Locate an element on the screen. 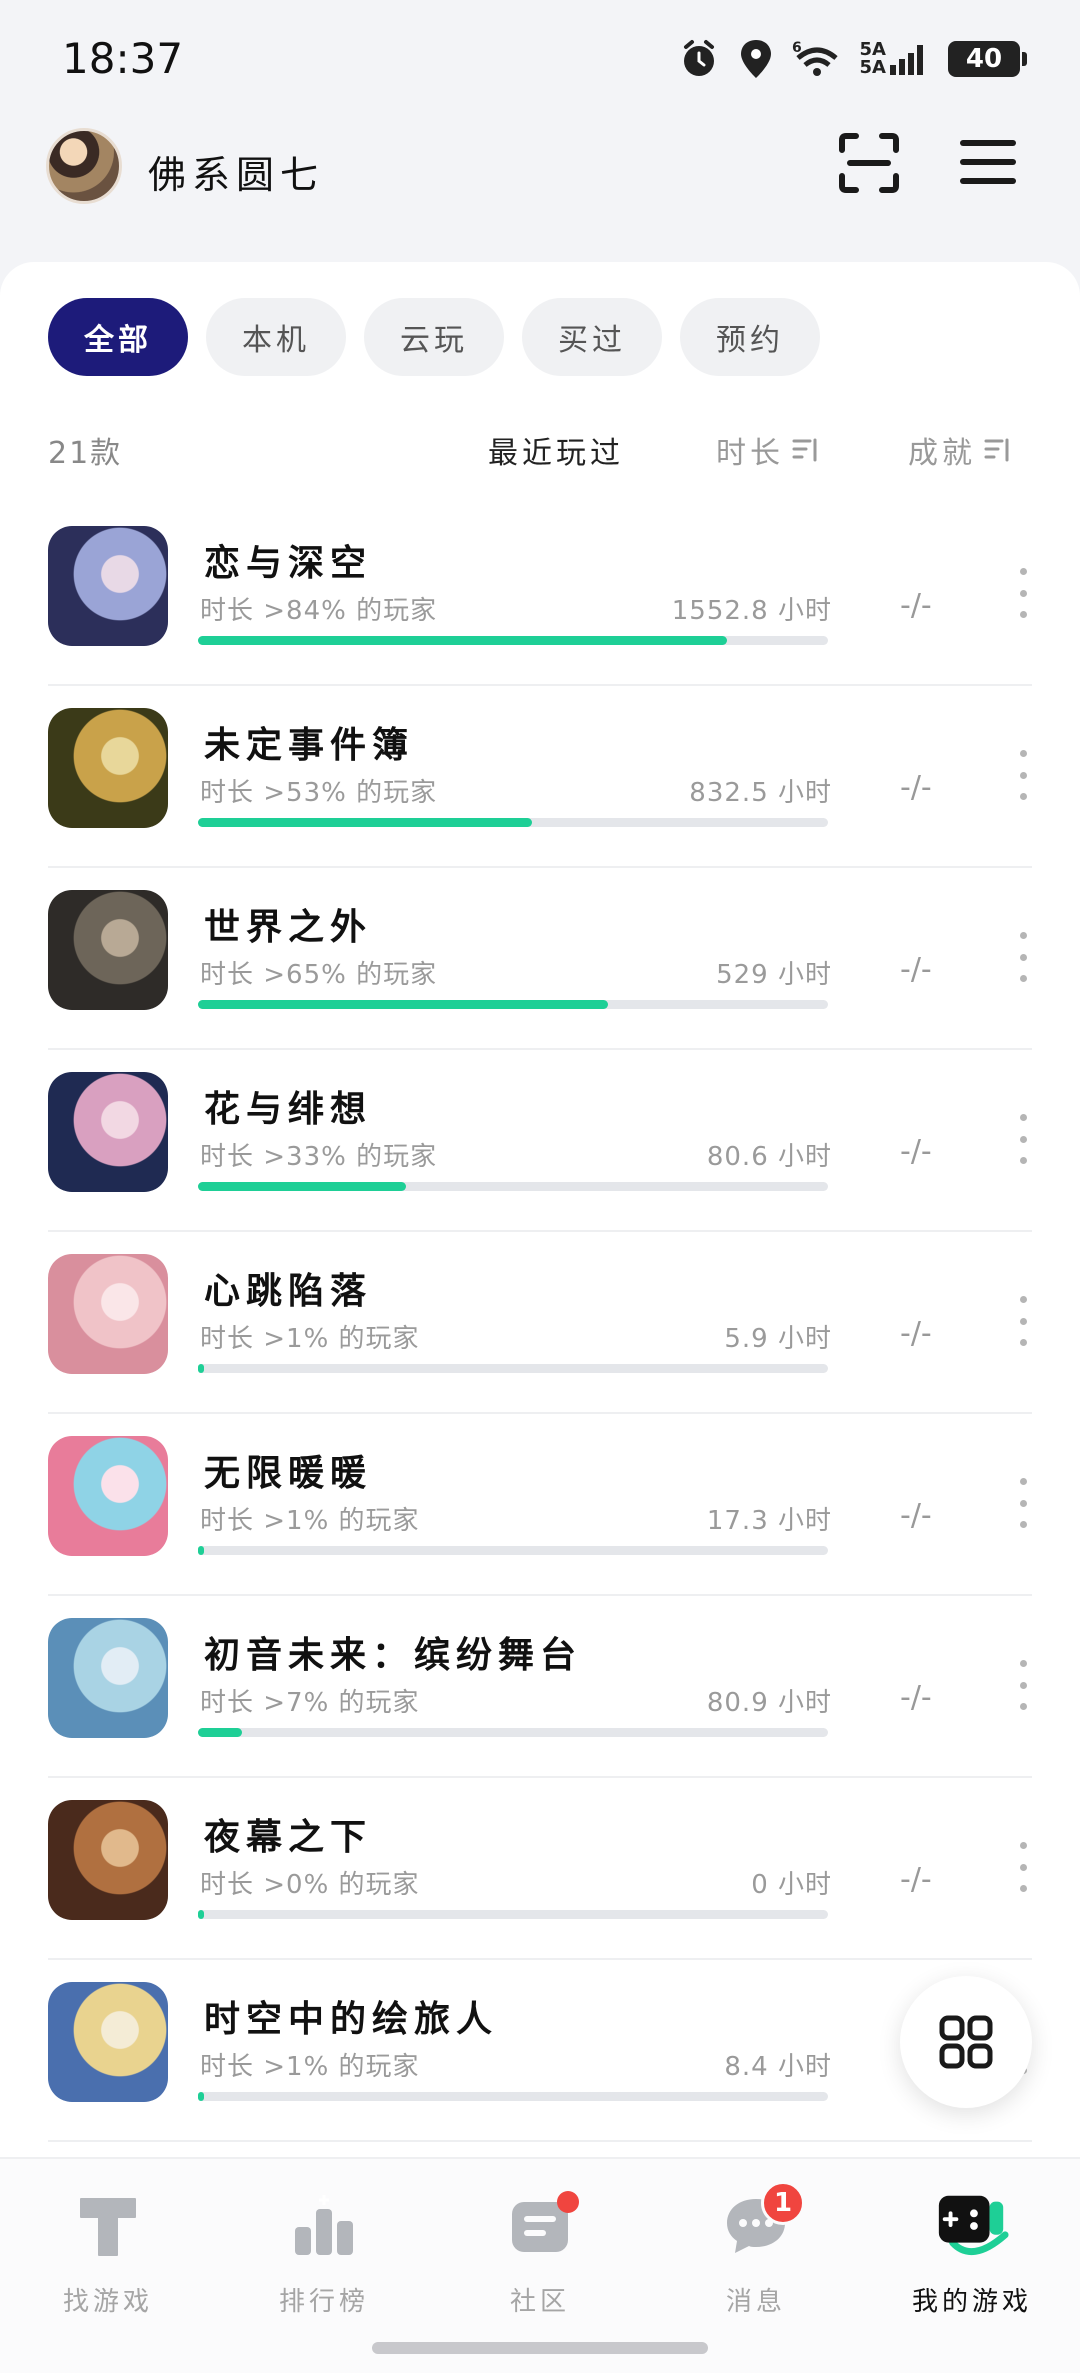 Image resolution: width=1080 pixels, height=2373 pixels. game-name: 世界之外 is located at coordinates (288, 927).